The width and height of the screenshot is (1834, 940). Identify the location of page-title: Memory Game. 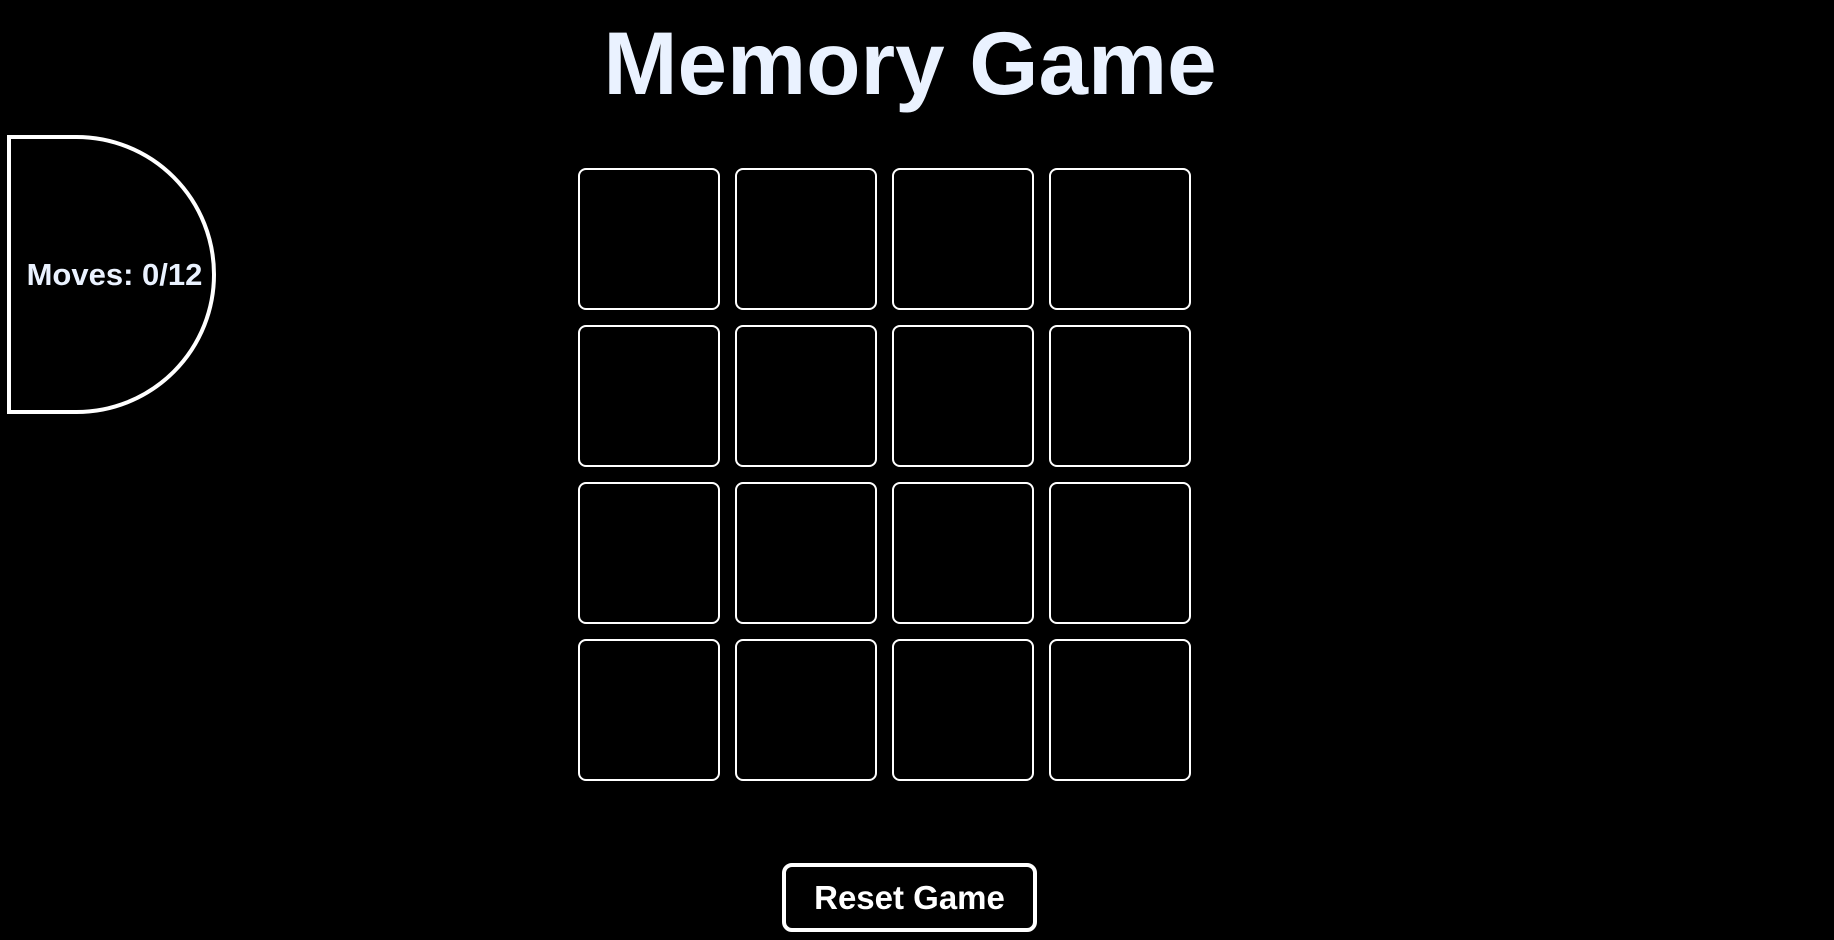
(910, 63).